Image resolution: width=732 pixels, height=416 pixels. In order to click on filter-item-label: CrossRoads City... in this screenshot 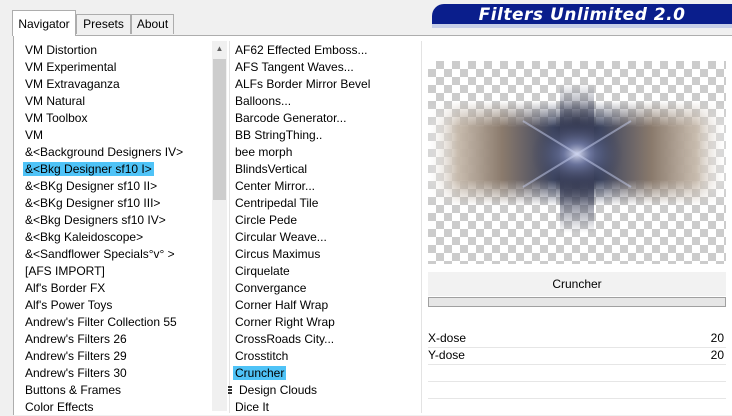, I will do `click(285, 339)`.